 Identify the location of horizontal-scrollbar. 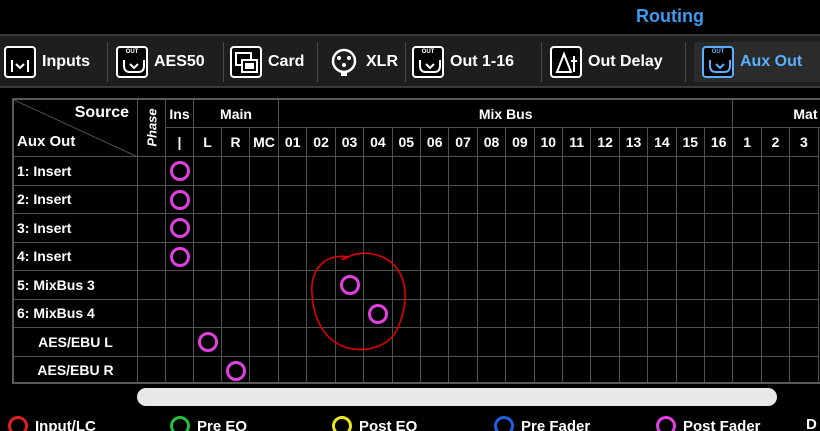
(457, 397).